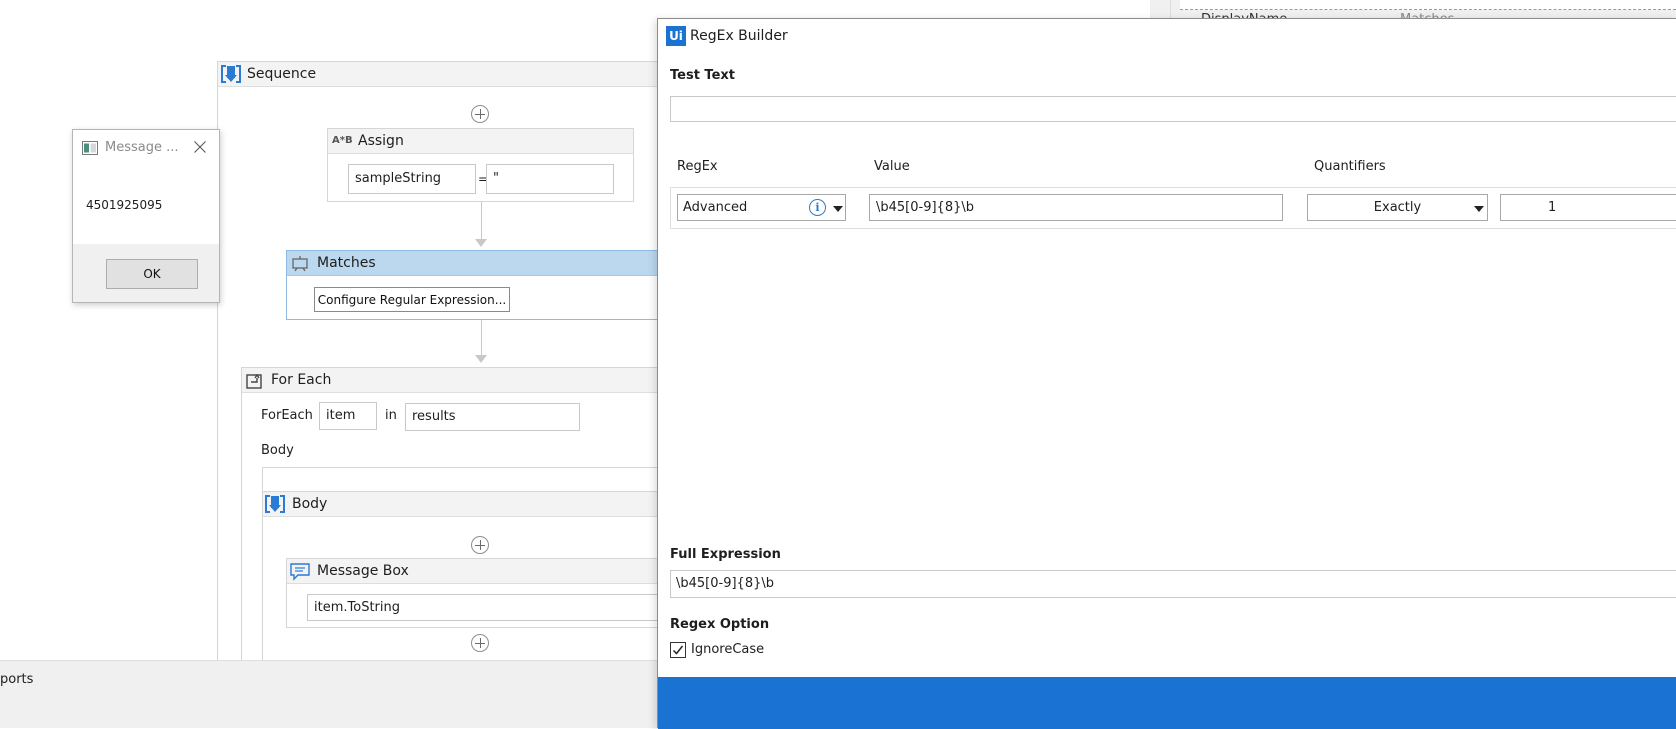  What do you see at coordinates (728, 649) in the screenshot?
I see `ignore-case-label: IgnoreCase` at bounding box center [728, 649].